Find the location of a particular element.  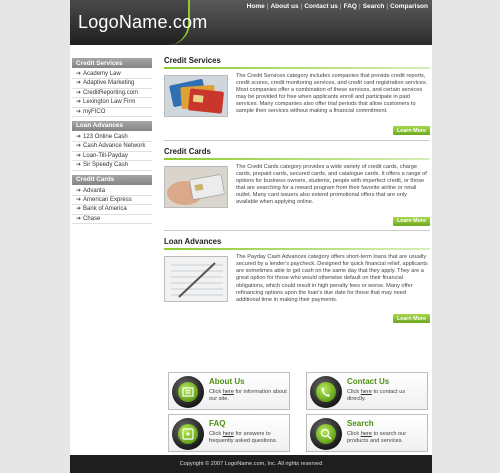

sidebar-item-creditreporting: ➔ CreditReporting.com is located at coordinates (112, 94).